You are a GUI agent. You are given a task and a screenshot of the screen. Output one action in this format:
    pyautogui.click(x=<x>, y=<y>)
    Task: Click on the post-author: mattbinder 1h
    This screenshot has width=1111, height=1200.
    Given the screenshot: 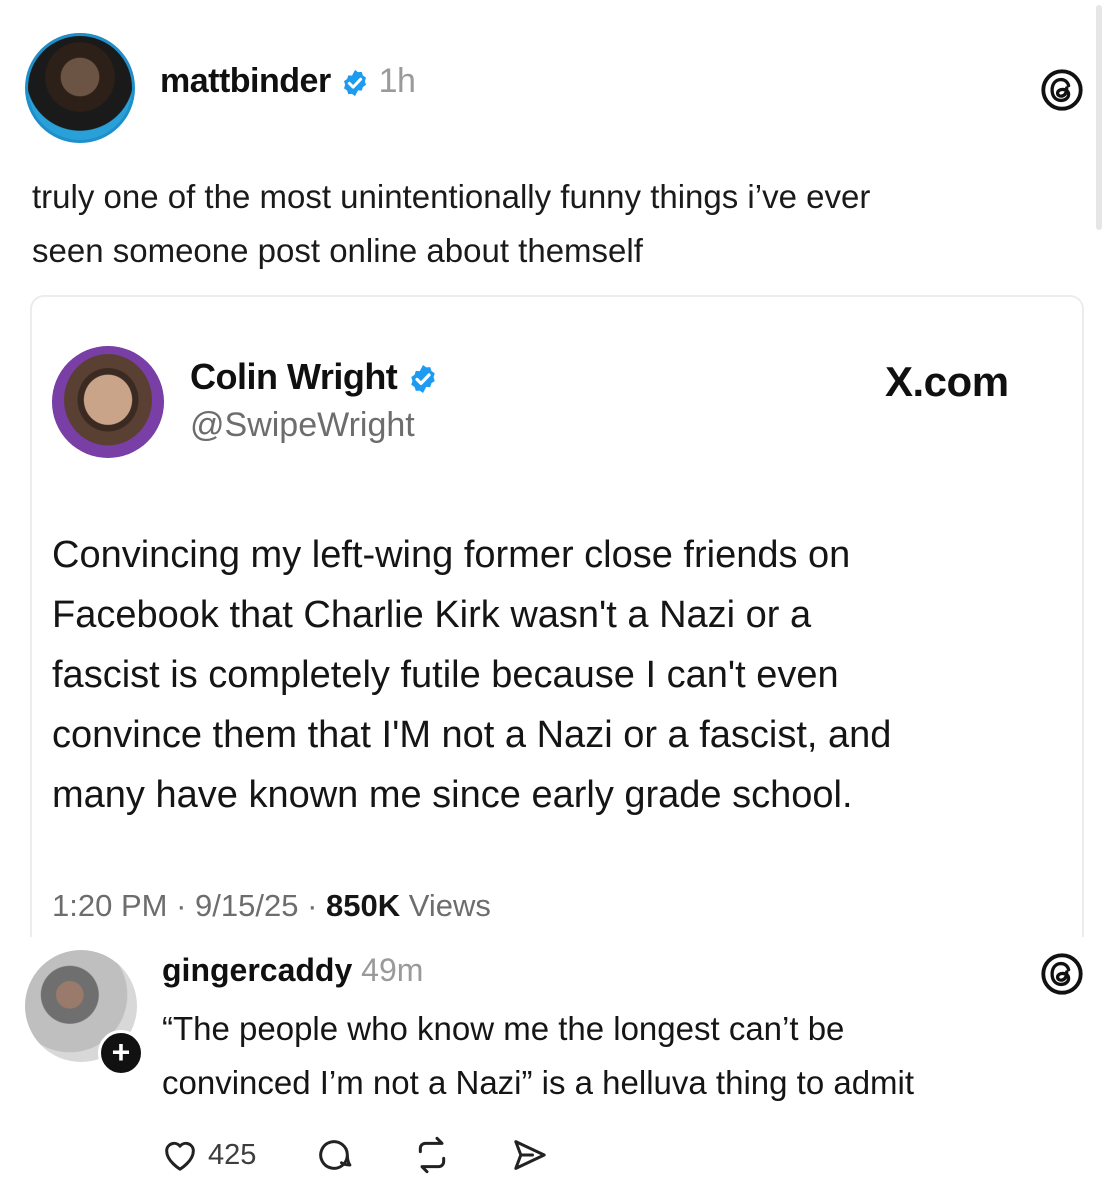 What is the action you would take?
    pyautogui.click(x=288, y=81)
    